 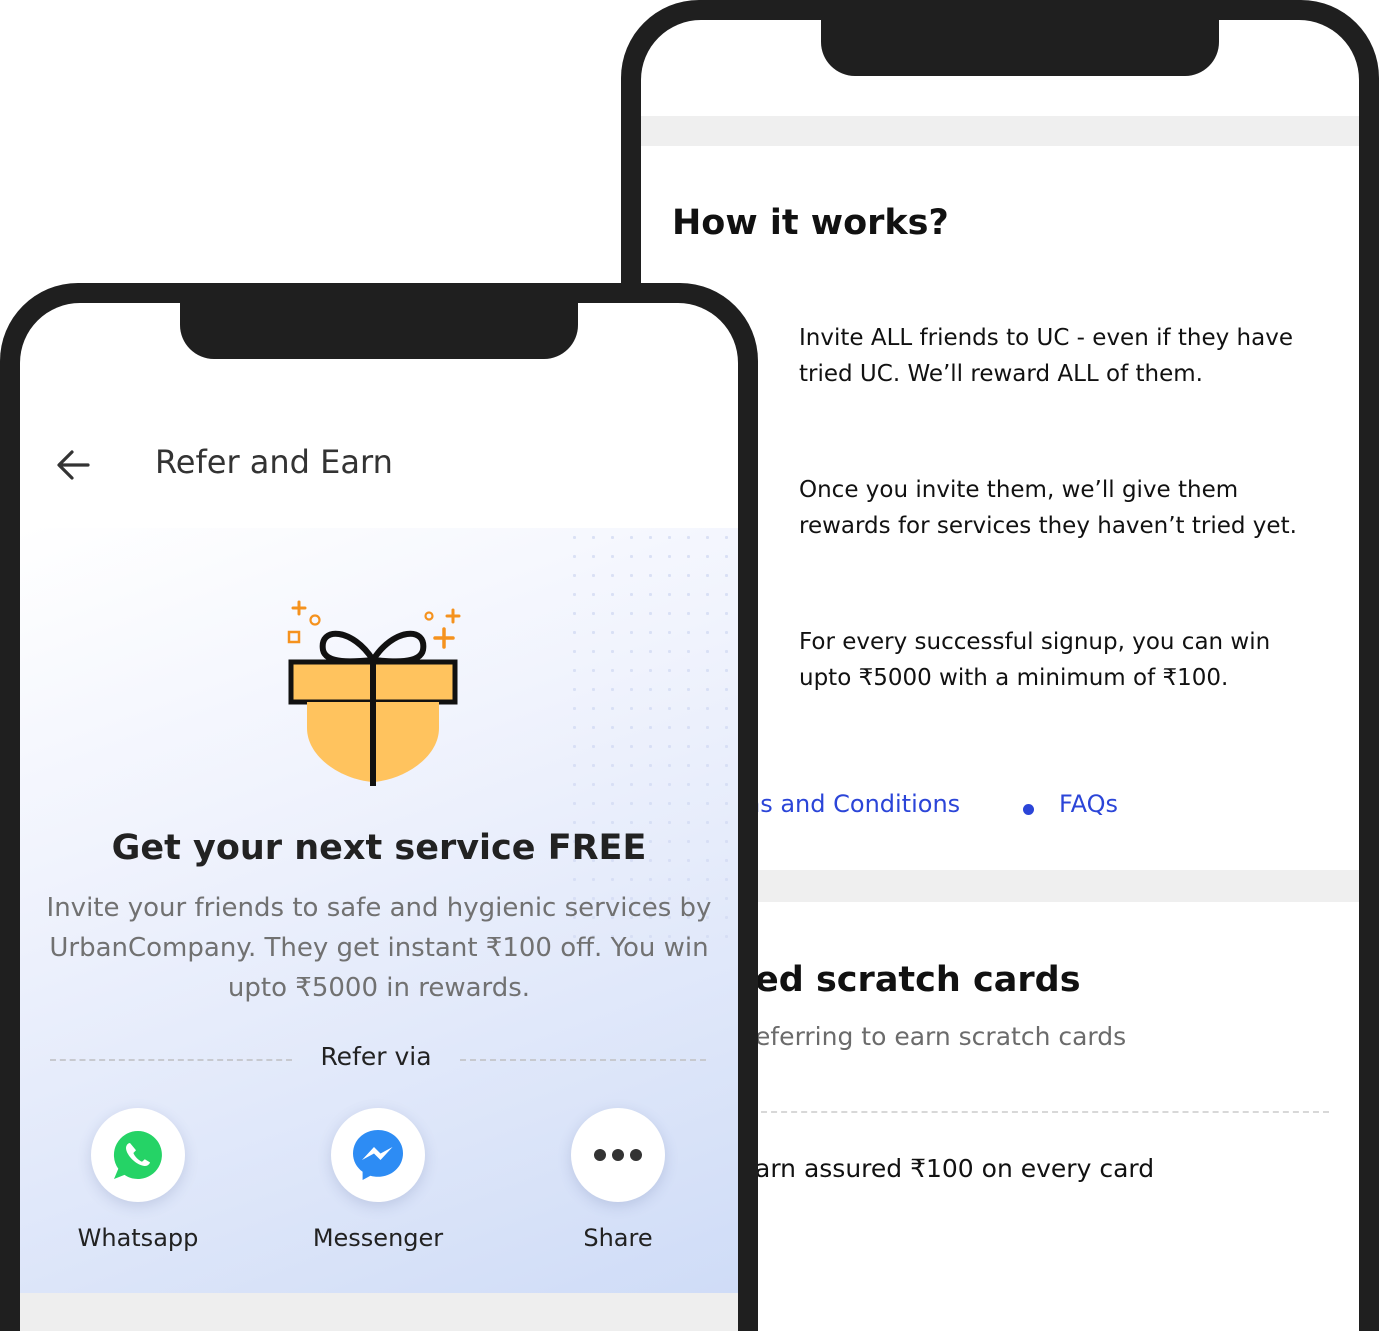 What do you see at coordinates (918, 980) in the screenshot?
I see `scratch-cards-title: ed scratch cards` at bounding box center [918, 980].